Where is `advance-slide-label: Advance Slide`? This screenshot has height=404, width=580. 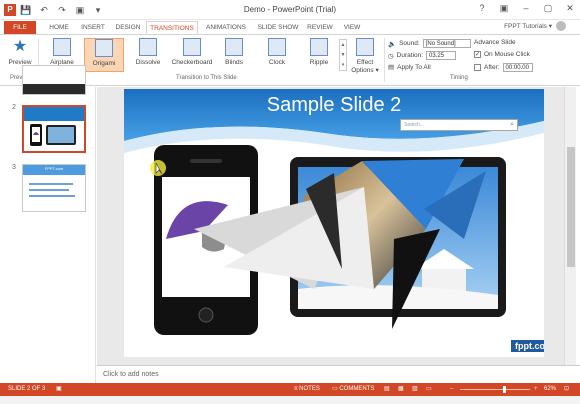
advance-slide-label: Advance Slide is located at coordinates (495, 42).